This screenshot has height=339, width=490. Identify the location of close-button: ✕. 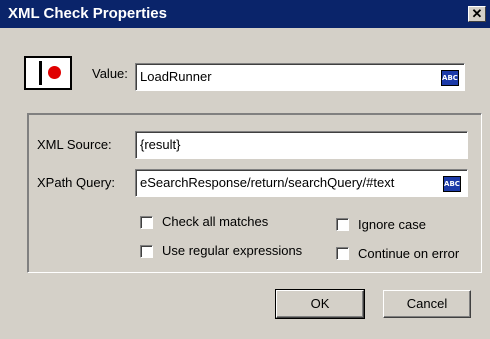
(477, 14).